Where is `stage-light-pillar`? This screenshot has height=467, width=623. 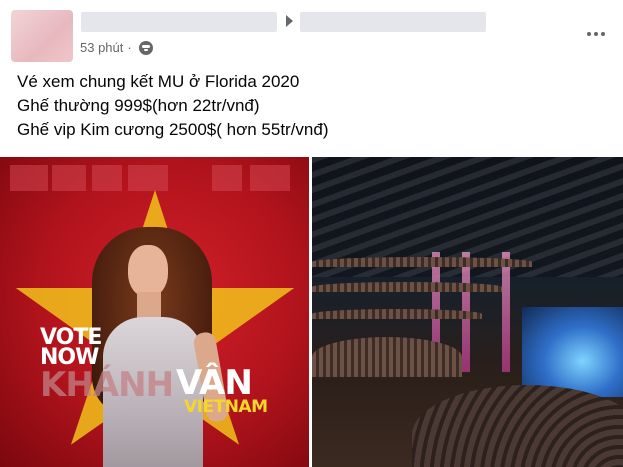 stage-light-pillar is located at coordinates (506, 312).